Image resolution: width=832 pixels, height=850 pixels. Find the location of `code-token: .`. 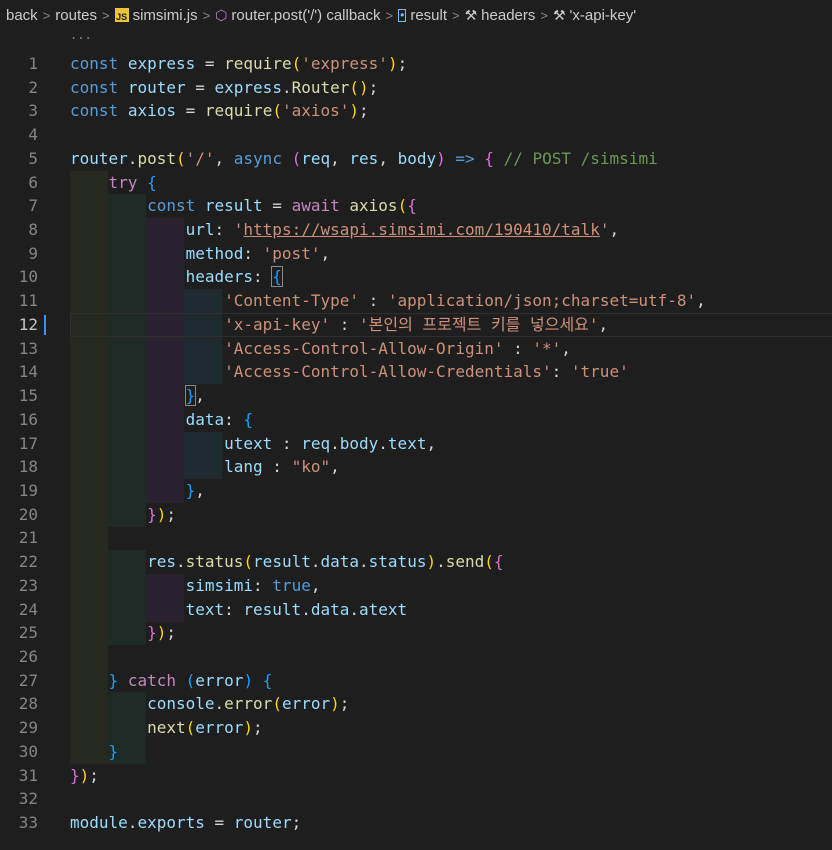

code-token: . is located at coordinates (132, 158).